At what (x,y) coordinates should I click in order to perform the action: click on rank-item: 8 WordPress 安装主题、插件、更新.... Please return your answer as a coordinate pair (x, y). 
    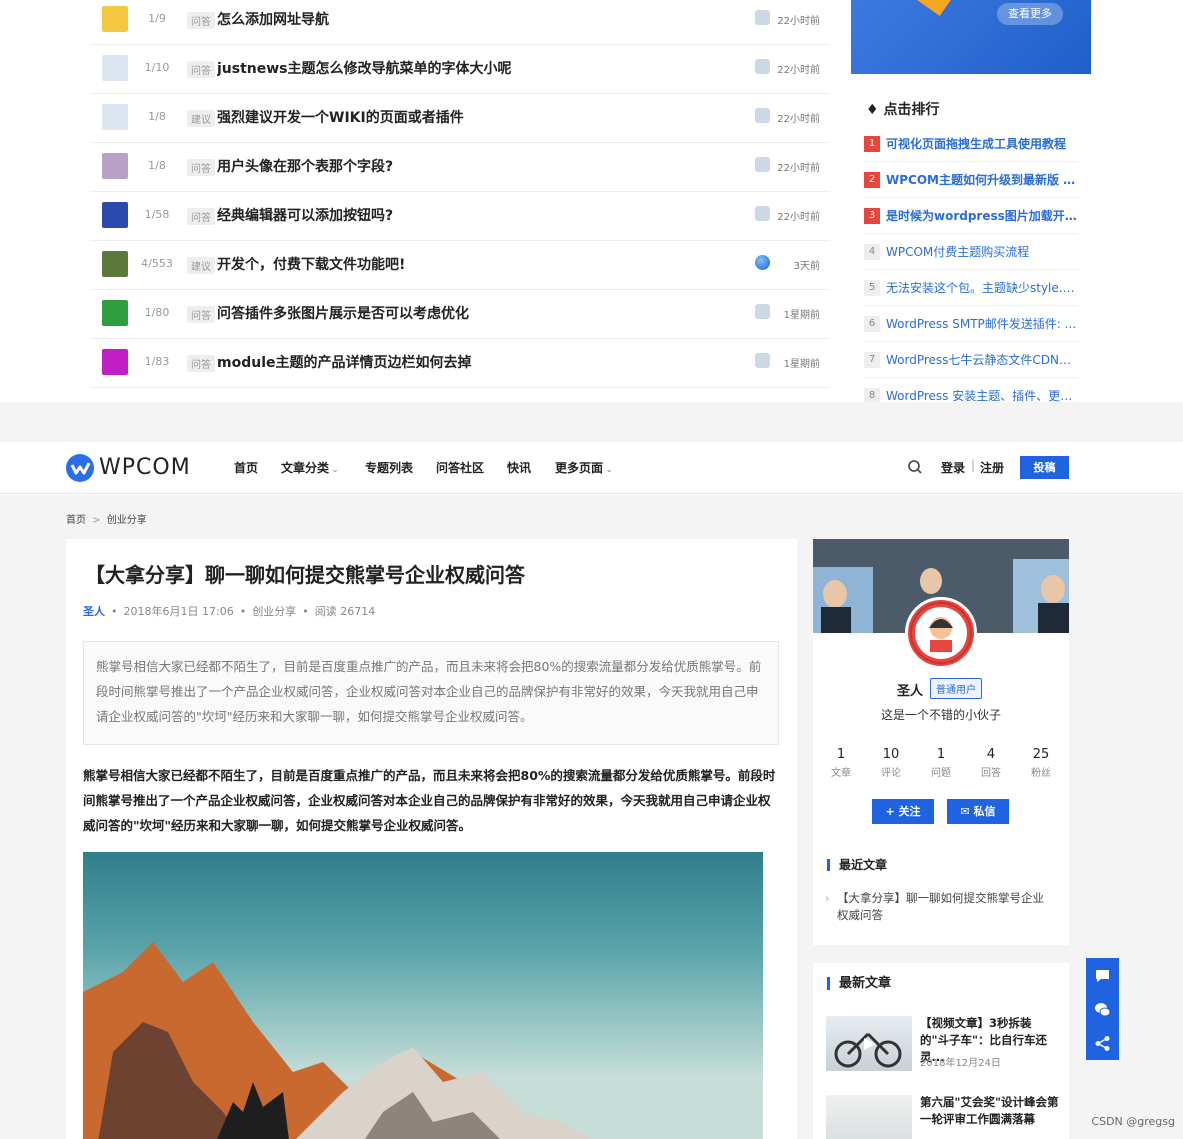
    Looking at the image, I should click on (971, 390).